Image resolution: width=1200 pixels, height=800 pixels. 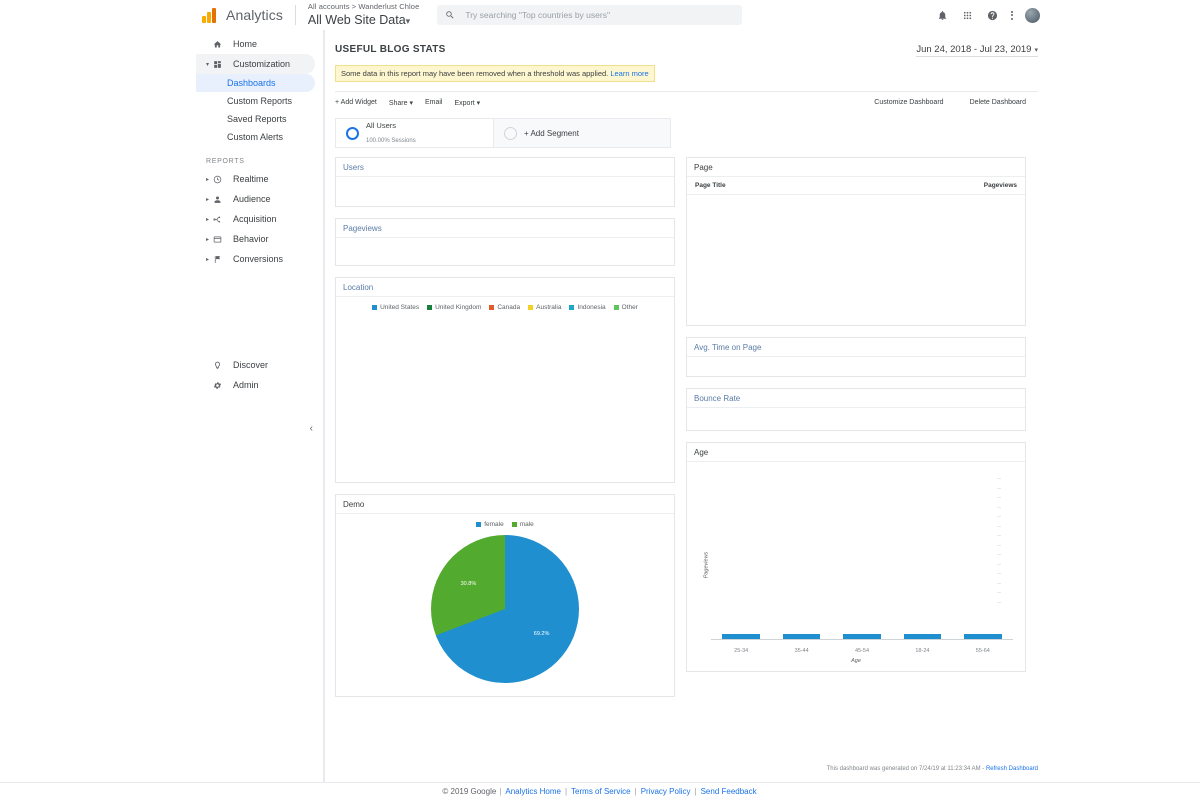 I want to click on widget-users: Users, so click(x=505, y=182).